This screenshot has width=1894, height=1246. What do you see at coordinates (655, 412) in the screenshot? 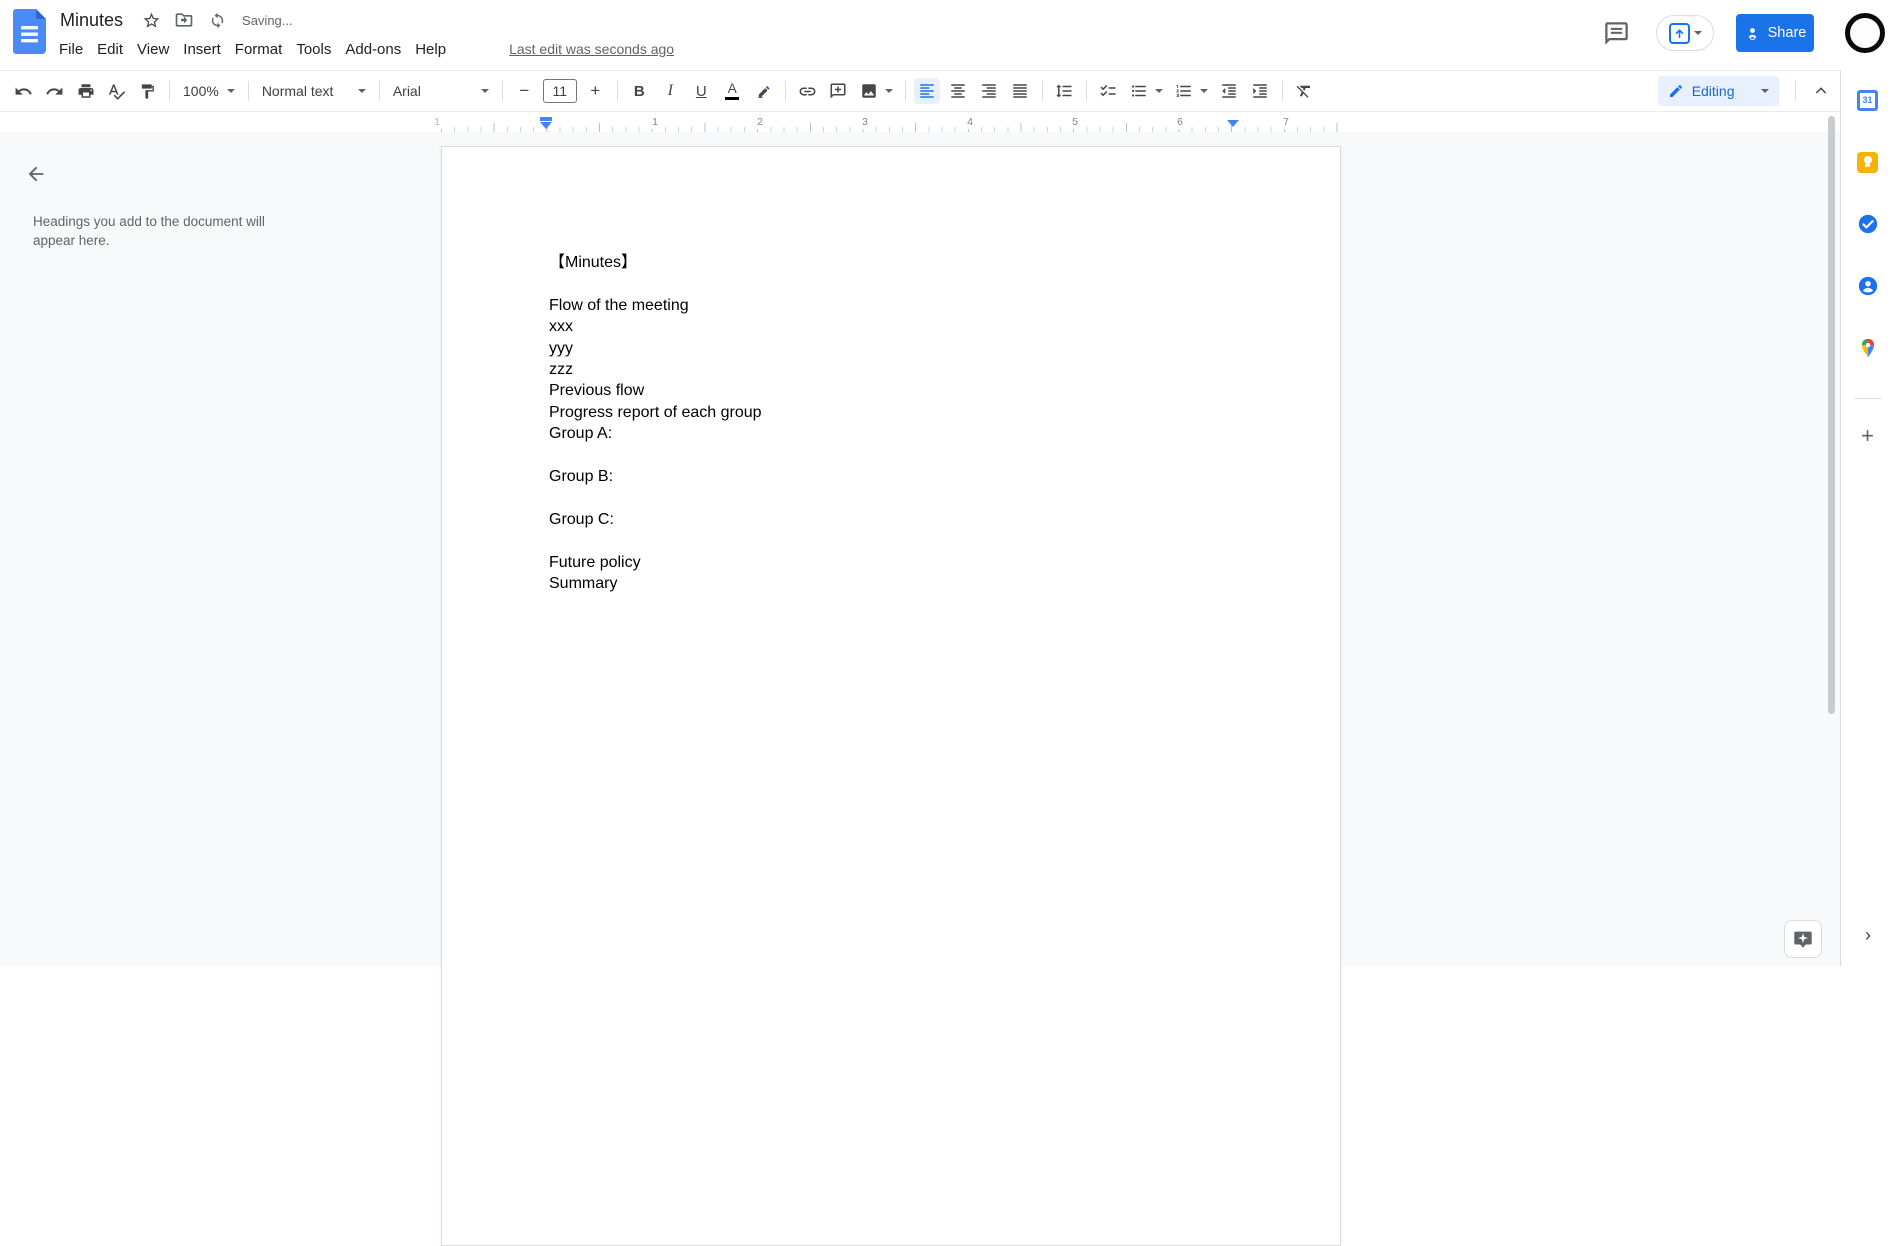
I see `doc-line: Progress report of each group` at bounding box center [655, 412].